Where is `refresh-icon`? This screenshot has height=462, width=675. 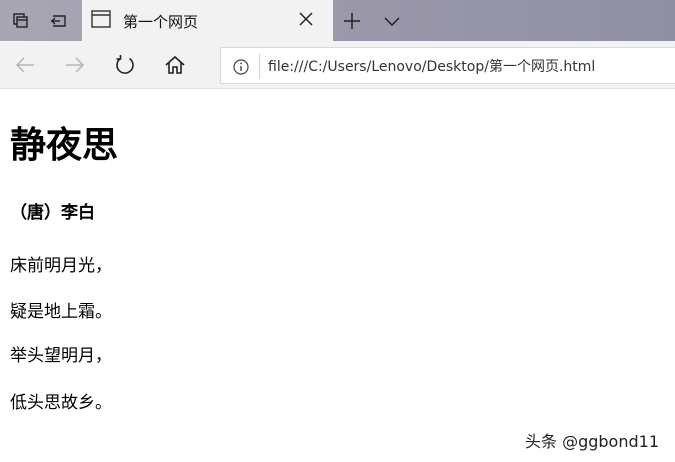 refresh-icon is located at coordinates (125, 64).